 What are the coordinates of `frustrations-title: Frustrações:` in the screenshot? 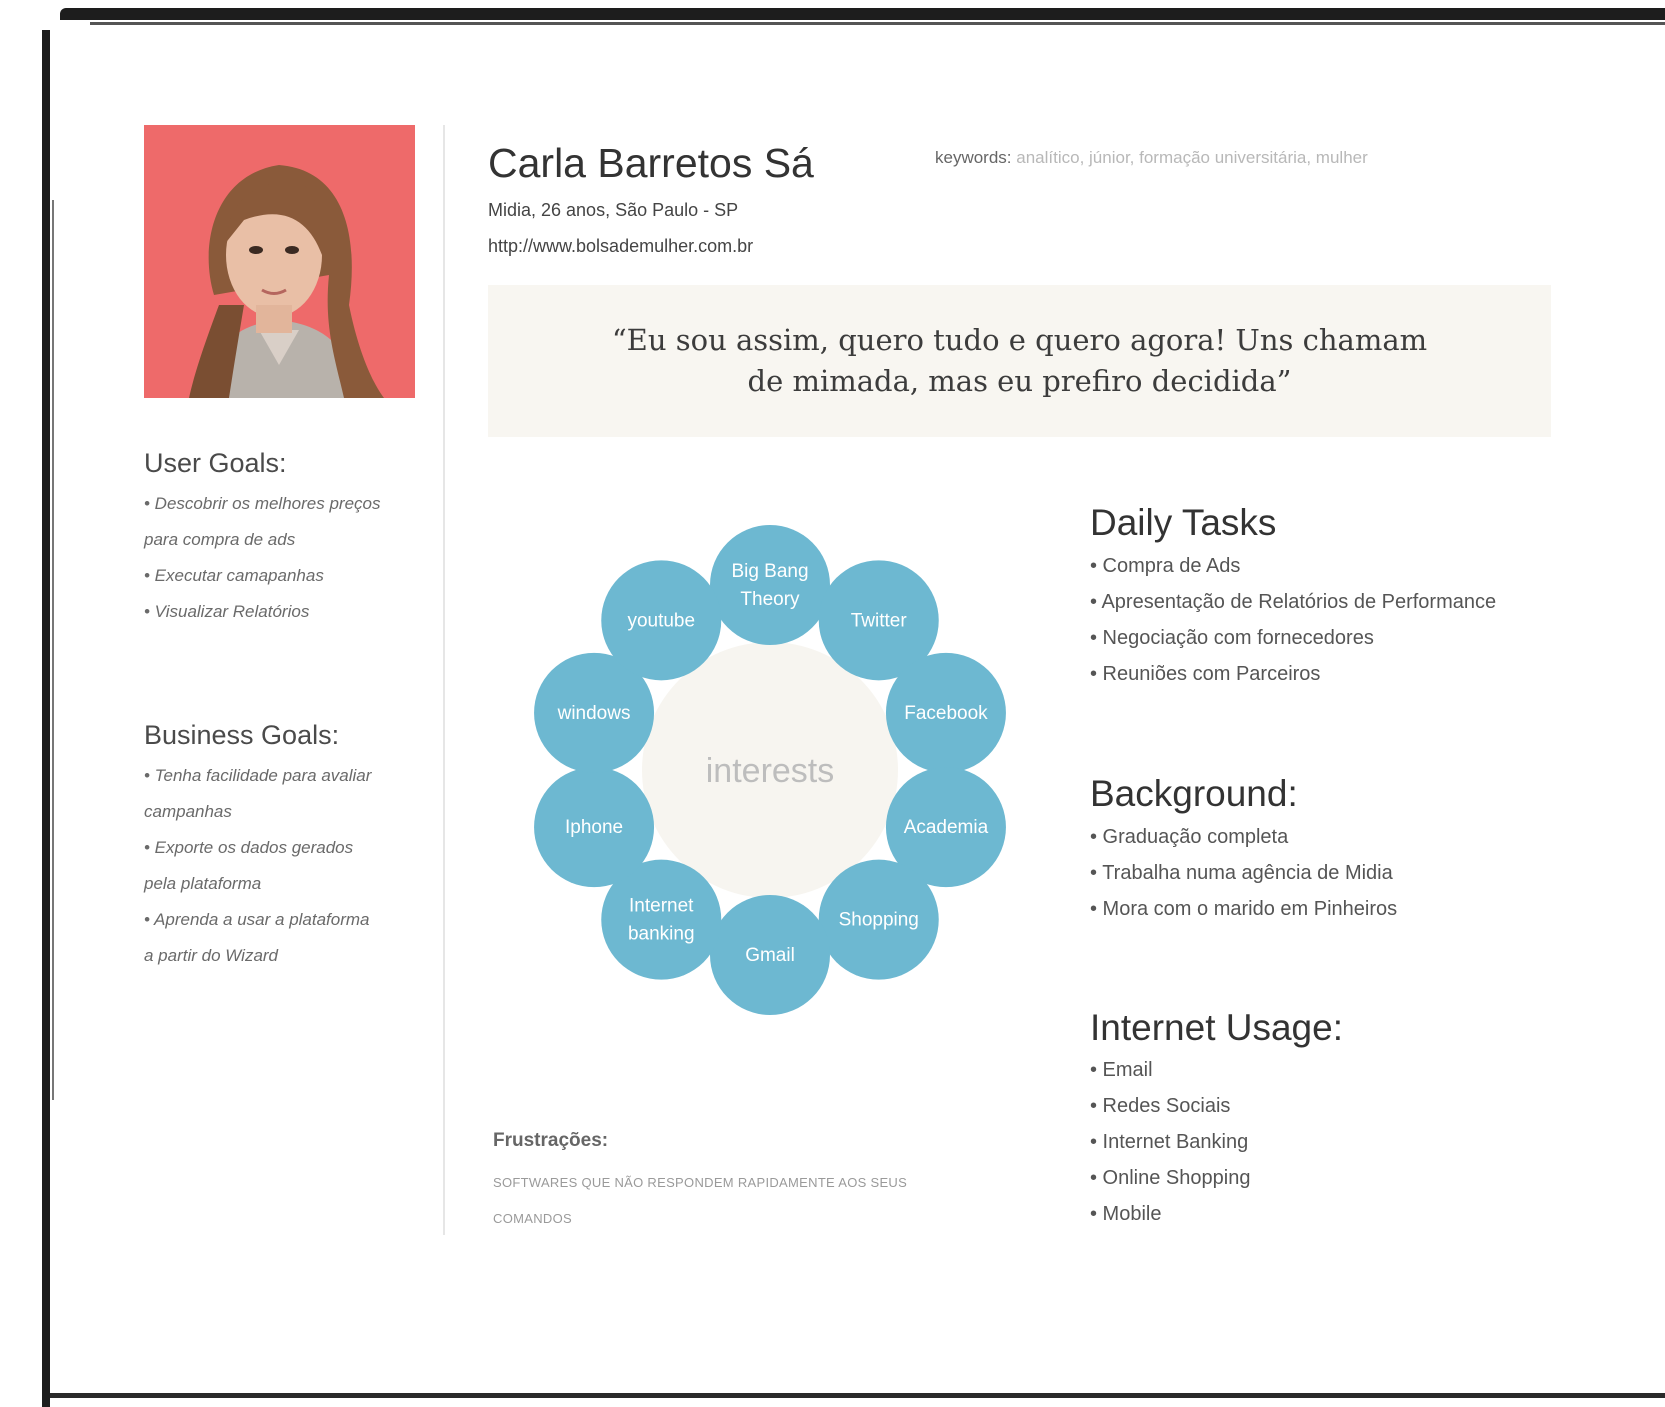 It's located at (551, 1140).